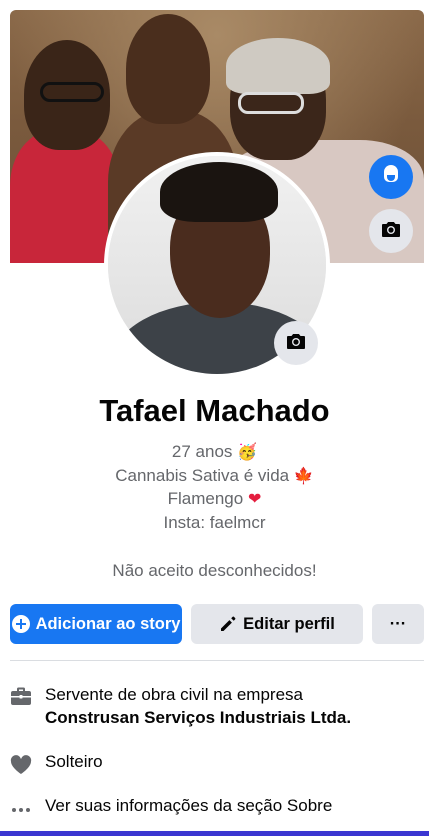 The height and width of the screenshot is (836, 429). I want to click on edit-profile-label: Editar perfil, so click(289, 623).